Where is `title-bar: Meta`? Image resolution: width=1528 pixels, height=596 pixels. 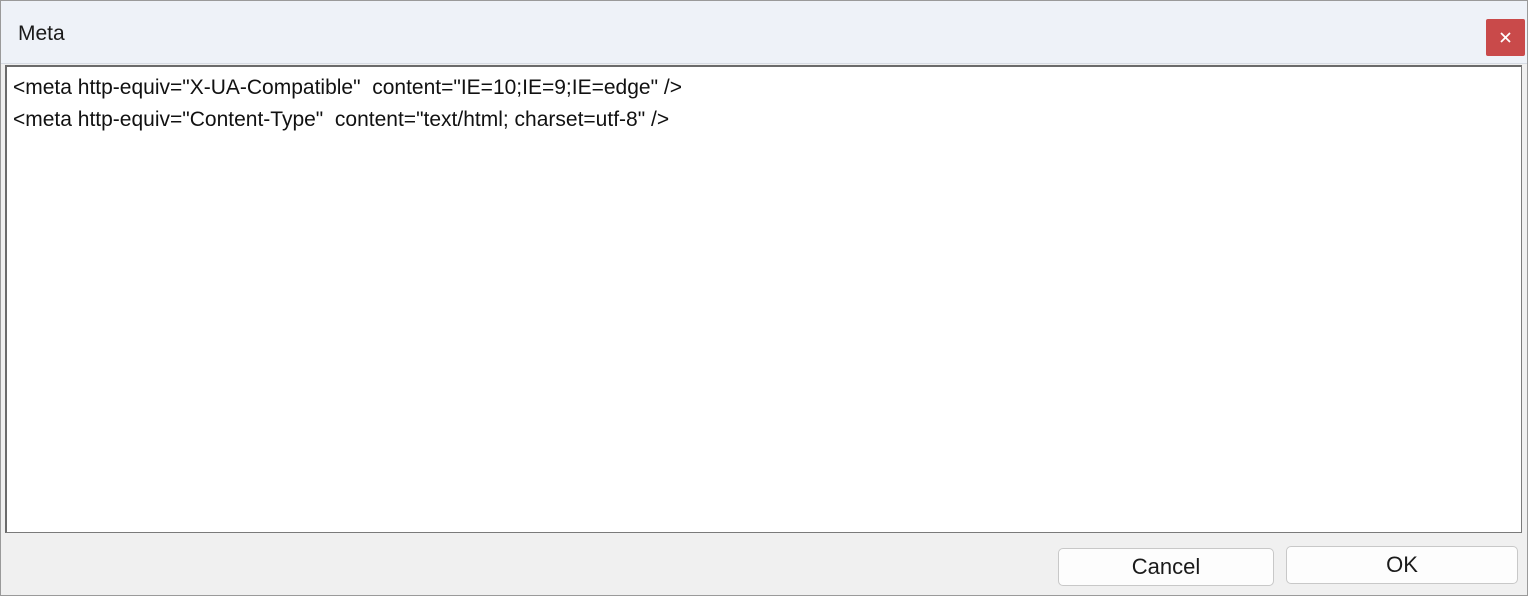
title-bar: Meta is located at coordinates (764, 32).